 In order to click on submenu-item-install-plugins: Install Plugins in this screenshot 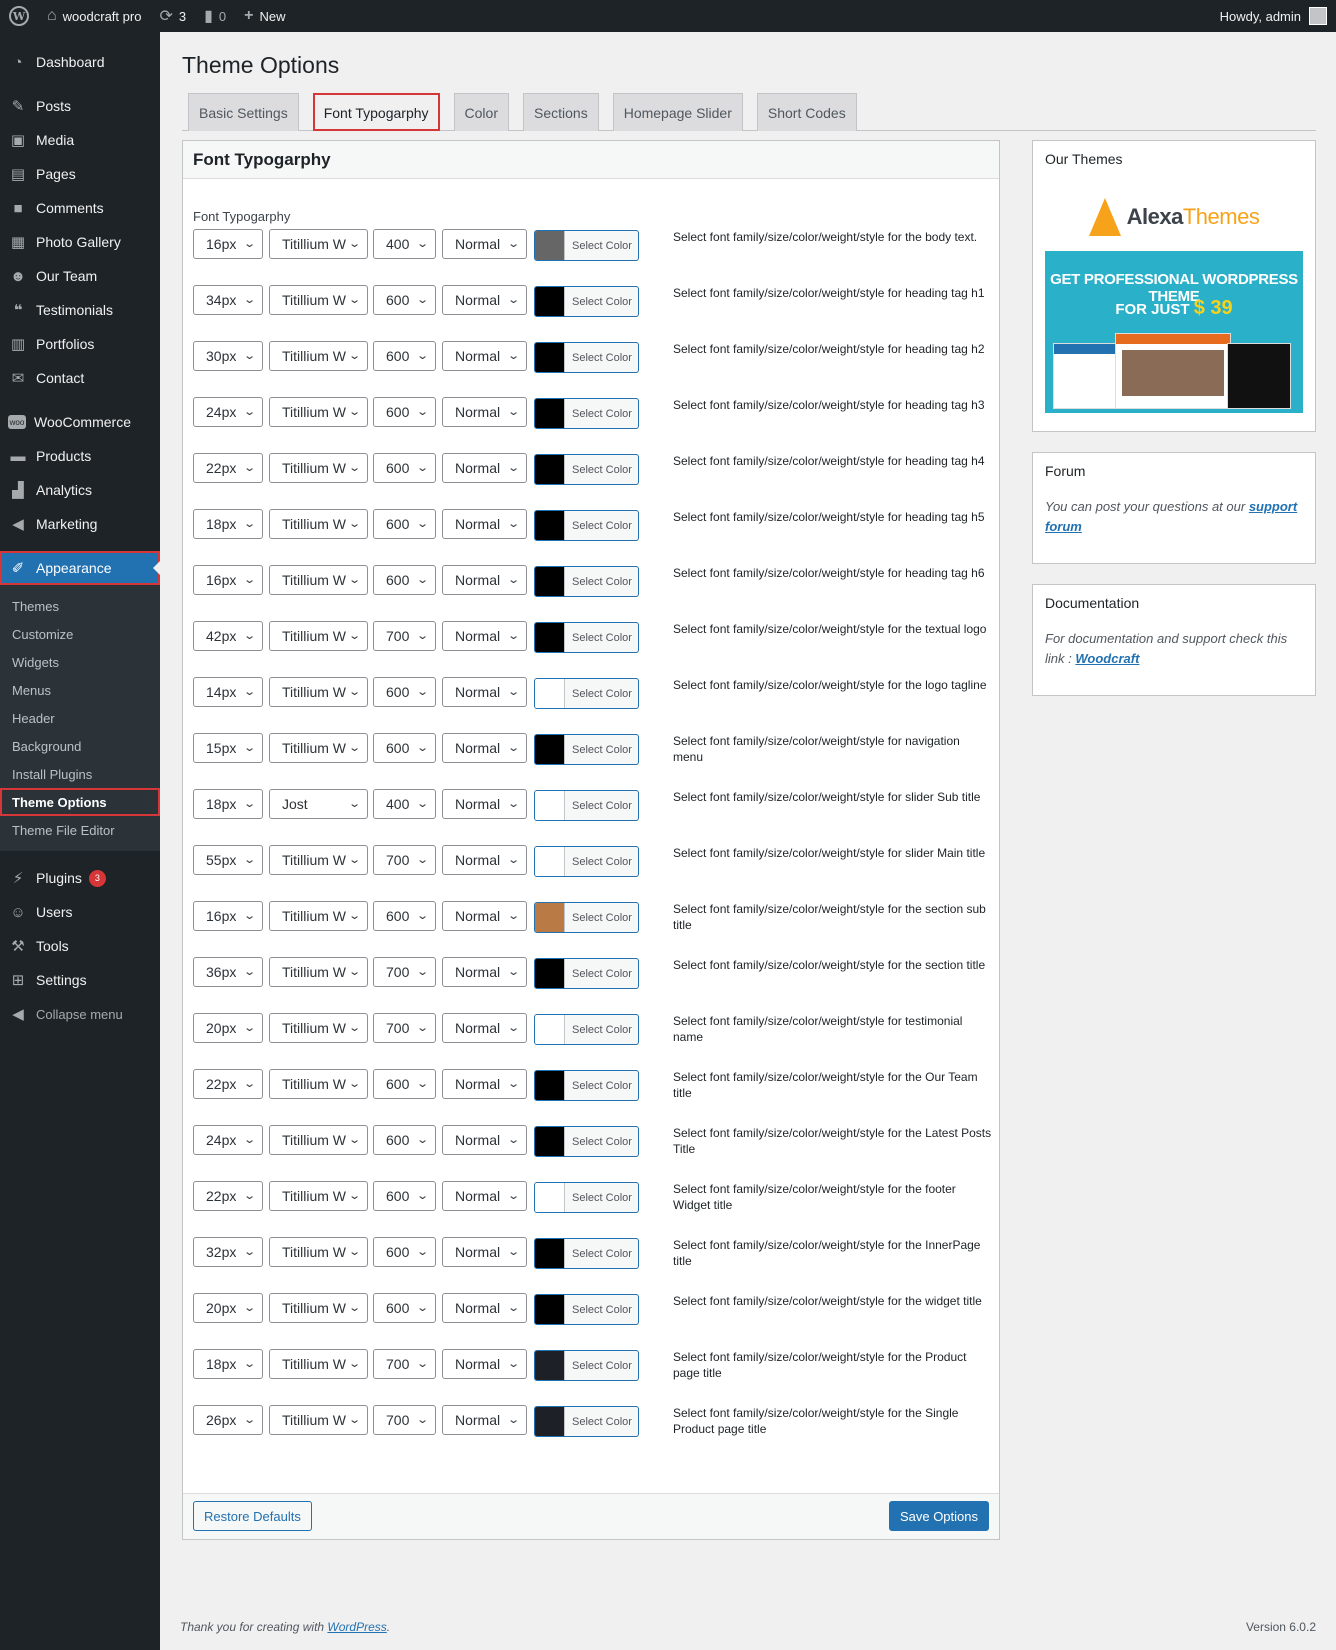, I will do `click(80, 774)`.